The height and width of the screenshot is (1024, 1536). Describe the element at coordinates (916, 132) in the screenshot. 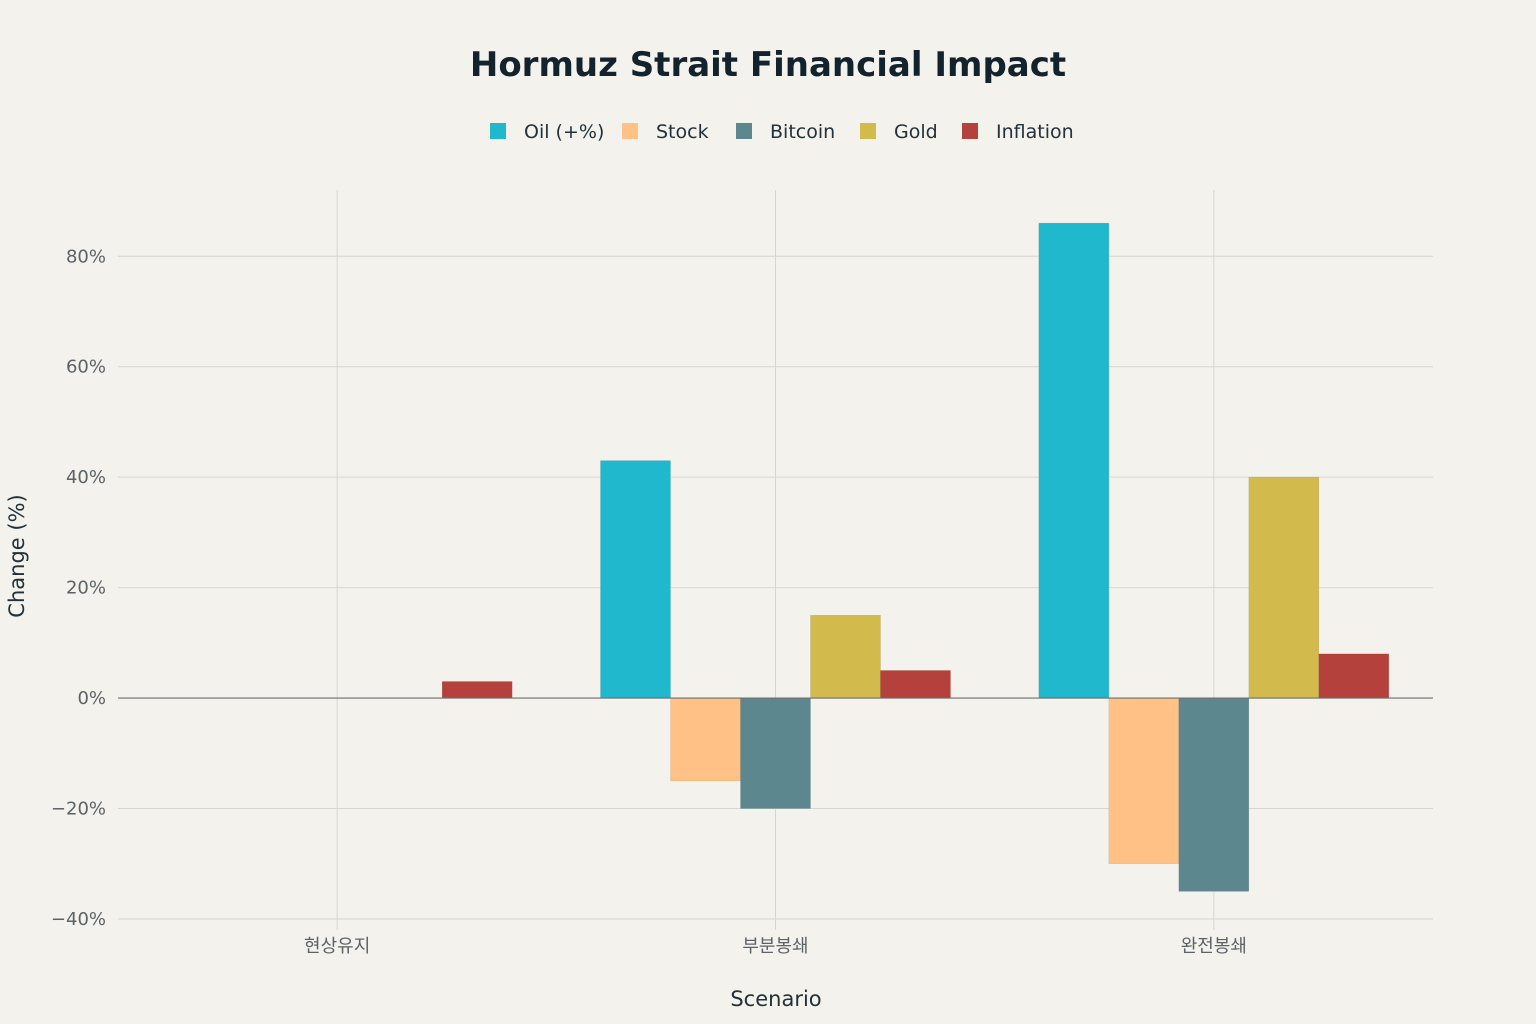

I see `legend-label: Gold` at that location.